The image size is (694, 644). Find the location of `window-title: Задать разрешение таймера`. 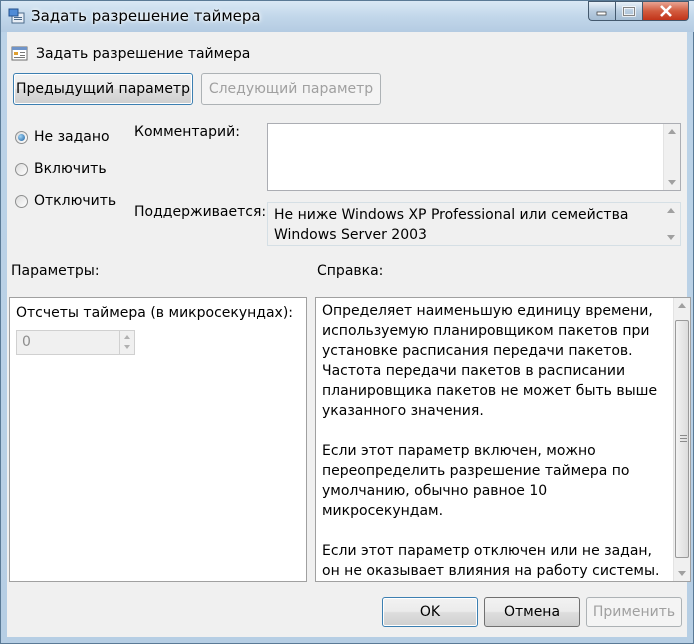

window-title: Задать разрешение таймера is located at coordinates (146, 16).